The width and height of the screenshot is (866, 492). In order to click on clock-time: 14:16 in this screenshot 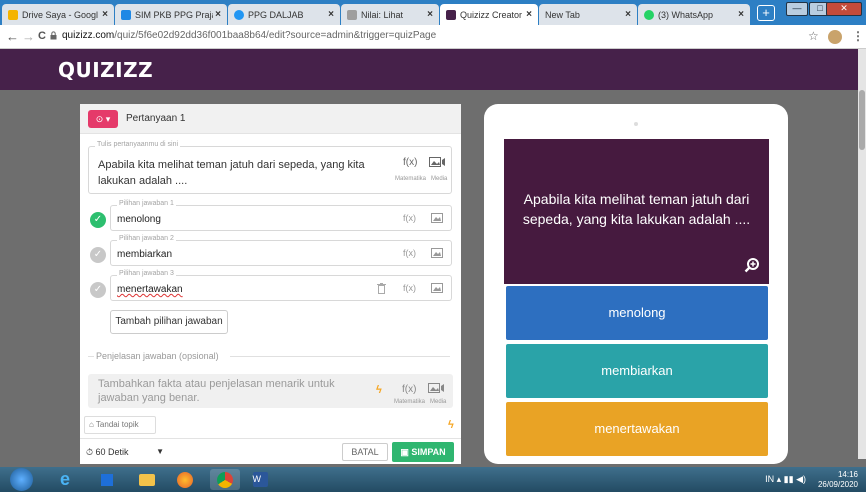, I will do `click(847, 474)`.